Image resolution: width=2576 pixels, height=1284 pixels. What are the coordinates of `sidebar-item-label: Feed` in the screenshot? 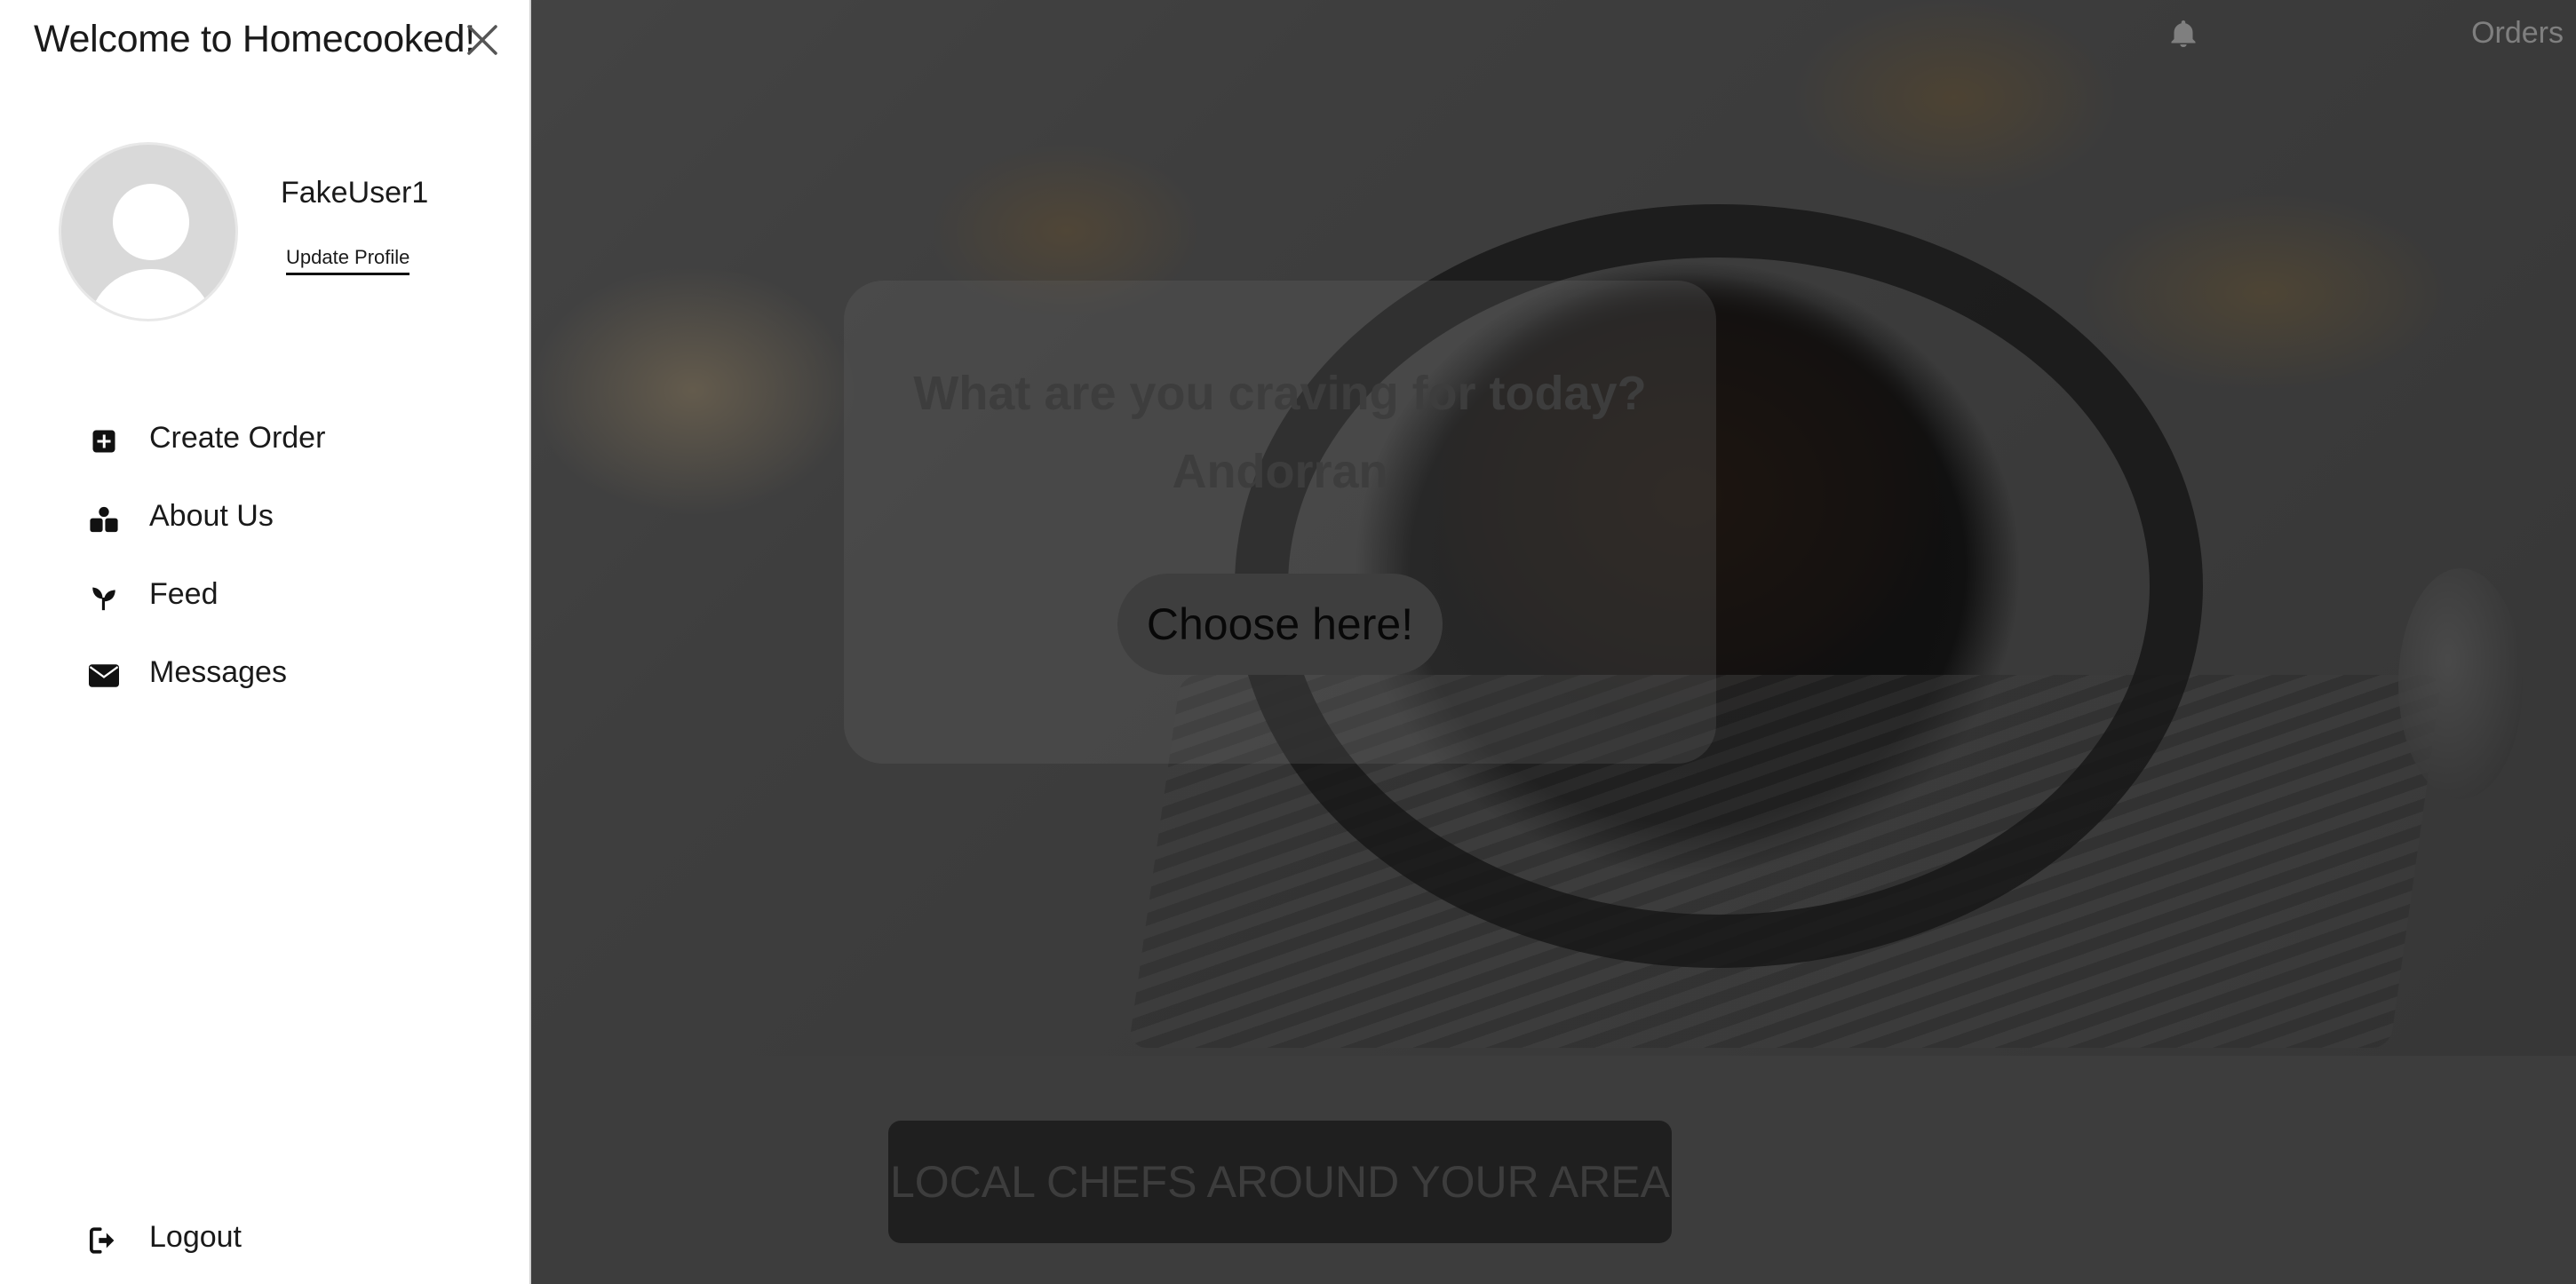 It's located at (184, 594).